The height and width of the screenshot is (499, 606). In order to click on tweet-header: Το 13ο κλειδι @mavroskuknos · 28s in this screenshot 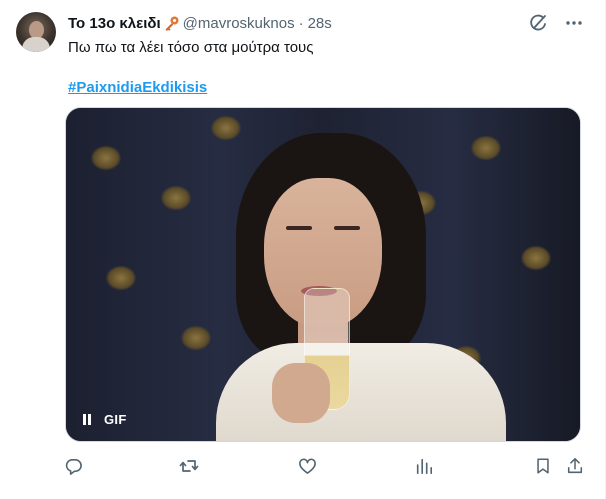, I will do `click(200, 23)`.